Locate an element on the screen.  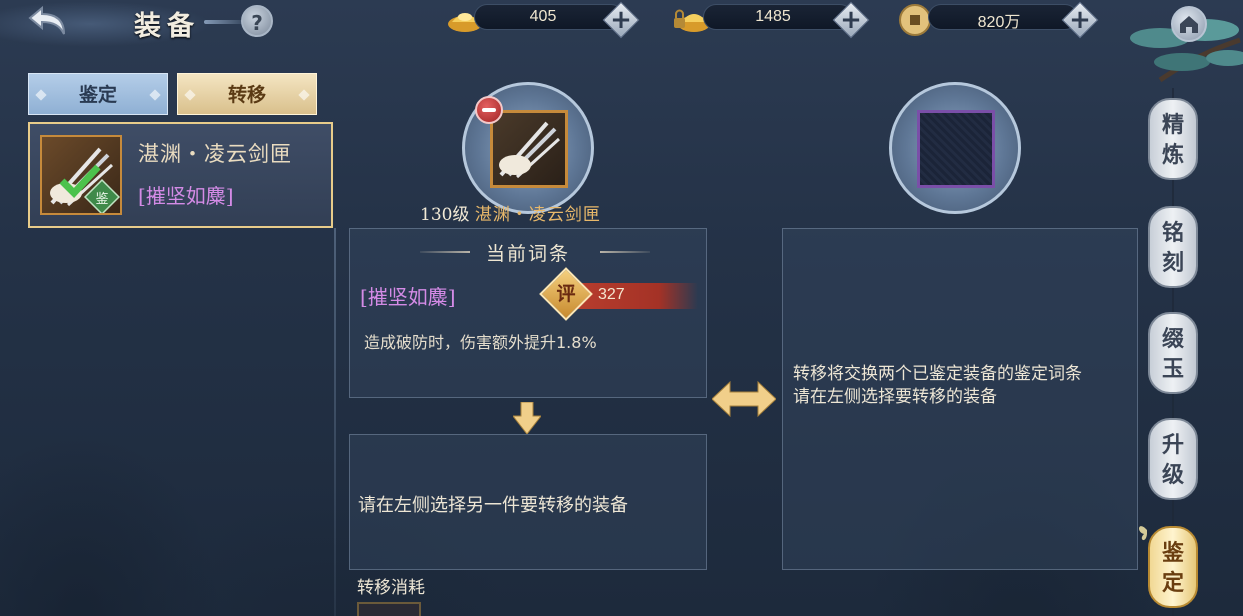
tab-appraise: 鉴定 is located at coordinates (98, 94).